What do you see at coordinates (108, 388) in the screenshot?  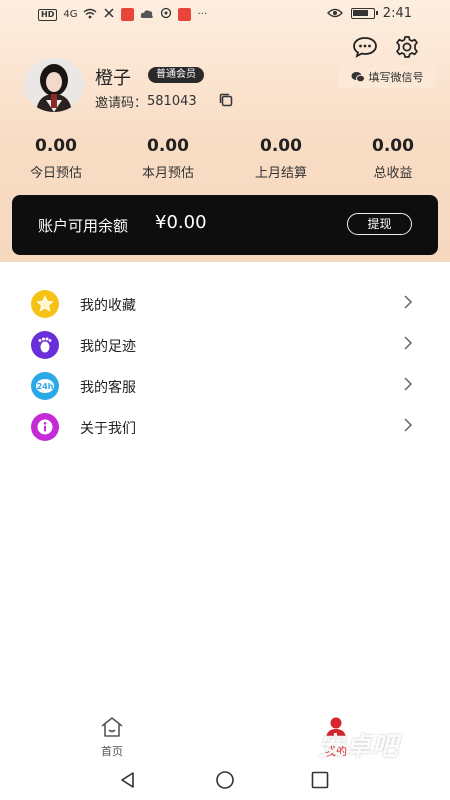 I see `menu-label: 我的客服` at bounding box center [108, 388].